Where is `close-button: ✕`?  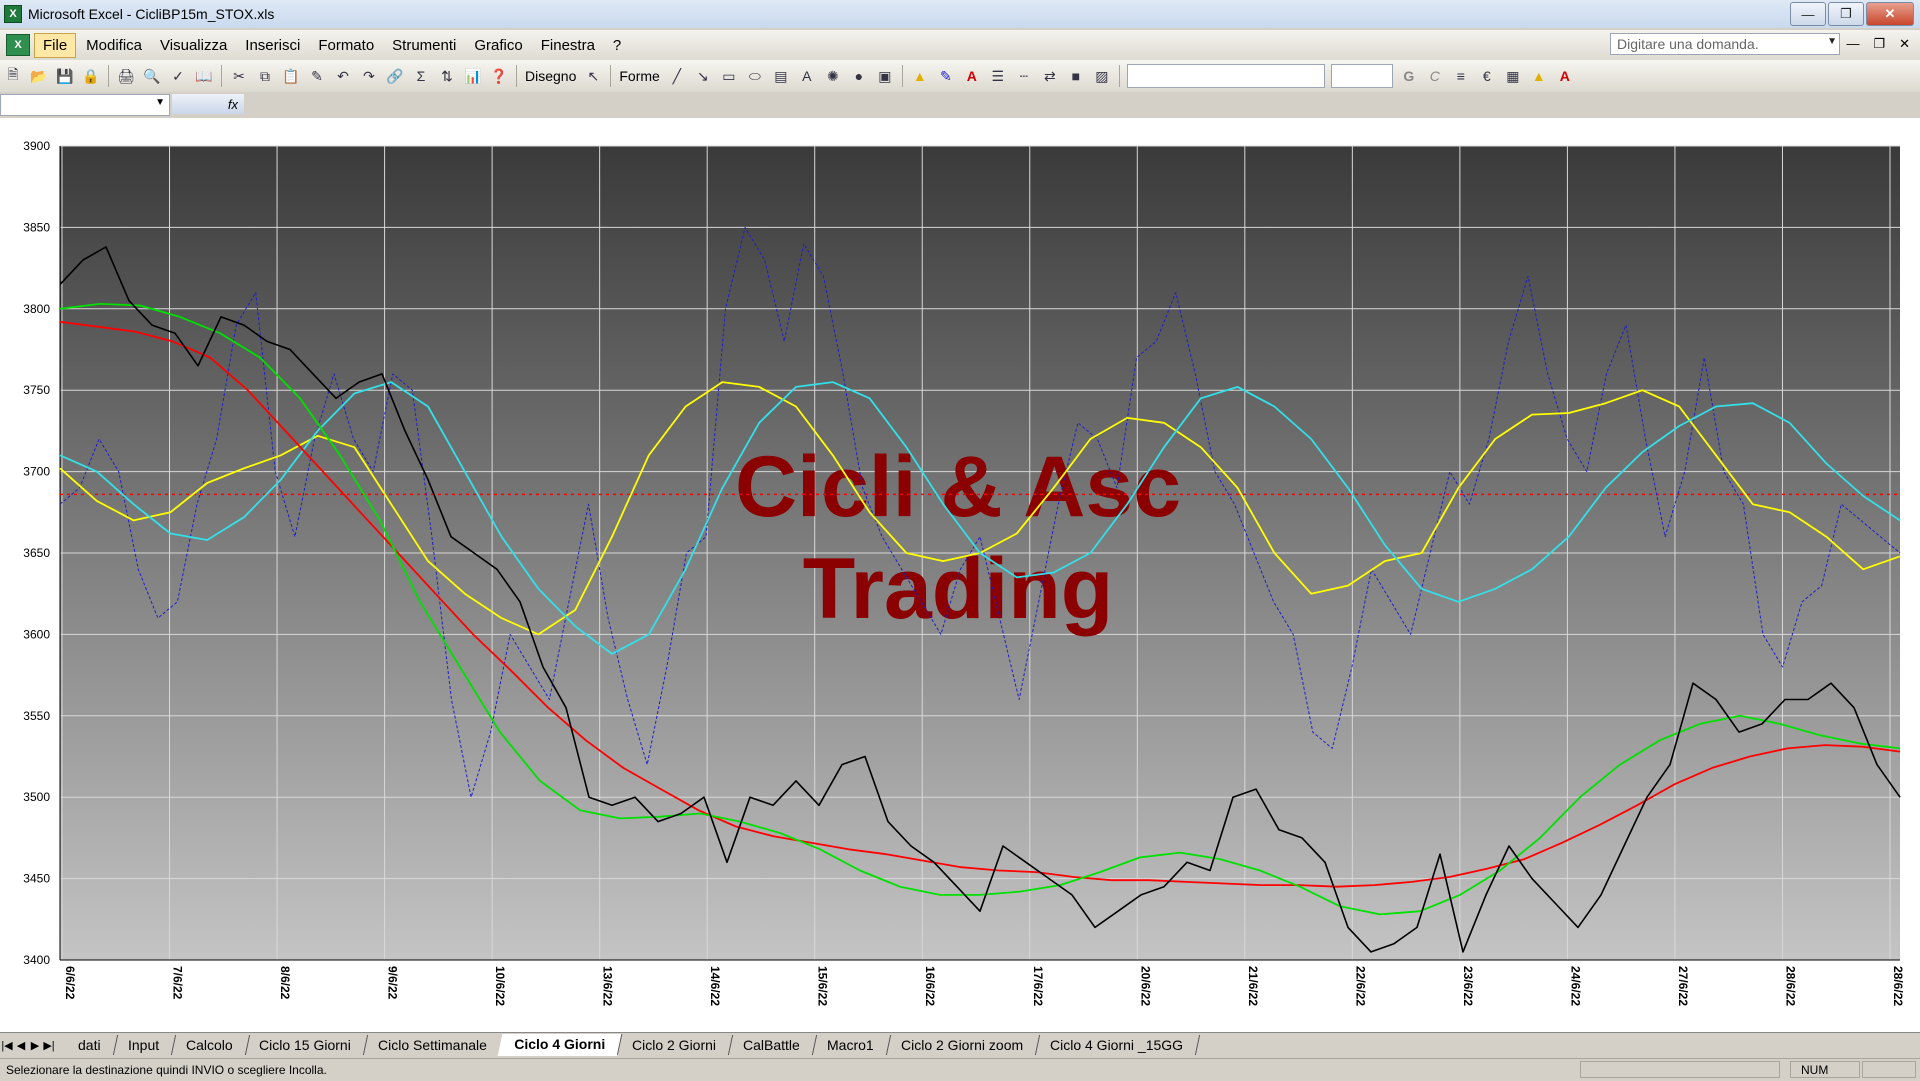
close-button: ✕ is located at coordinates (1890, 14).